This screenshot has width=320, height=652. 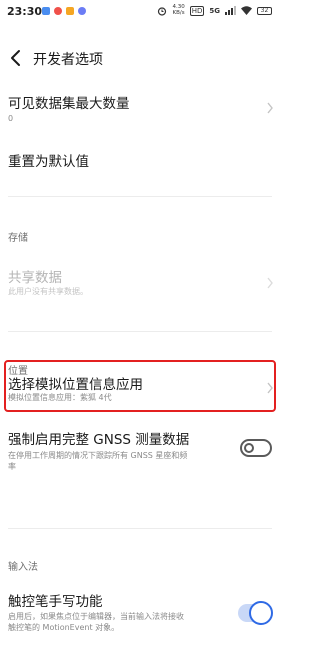 I want to click on stylus-toggle-switch, so click(x=255, y=613).